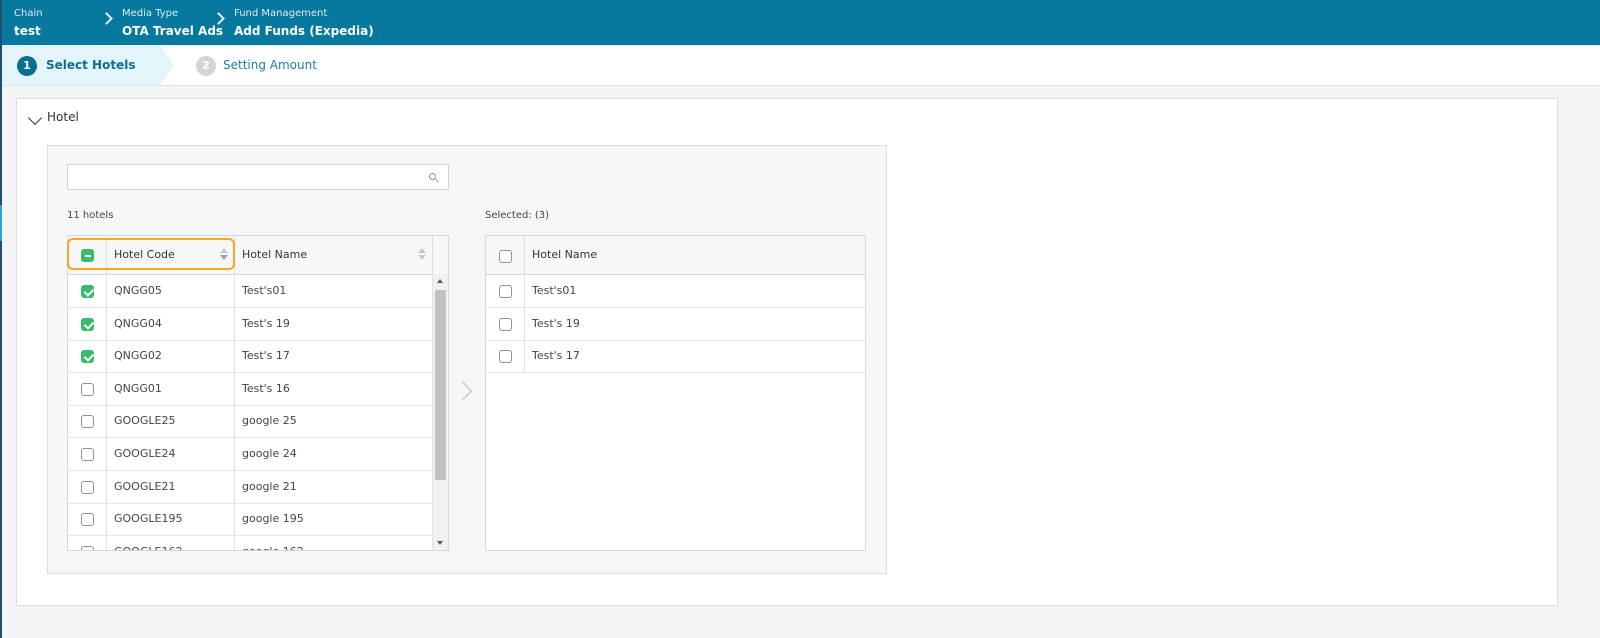 The height and width of the screenshot is (638, 1600). What do you see at coordinates (90, 65) in the screenshot?
I see `step-1-label: Select Hotels` at bounding box center [90, 65].